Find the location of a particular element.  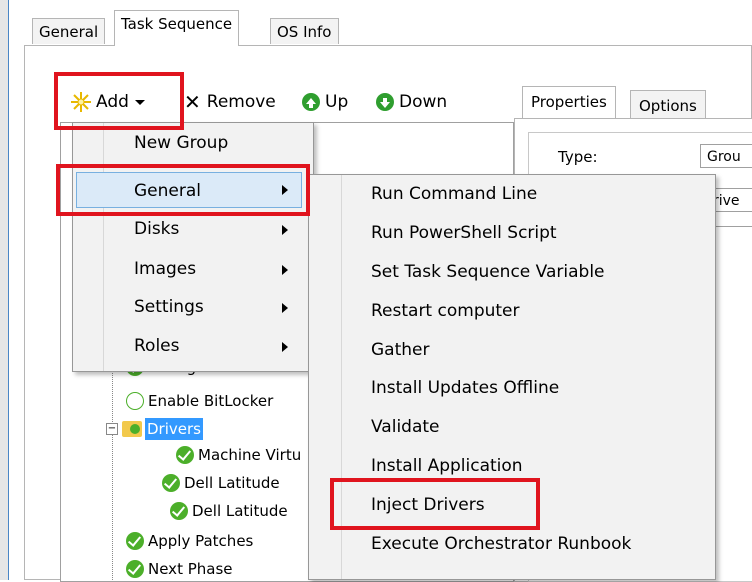

menu-item-label: Settings is located at coordinates (169, 307).